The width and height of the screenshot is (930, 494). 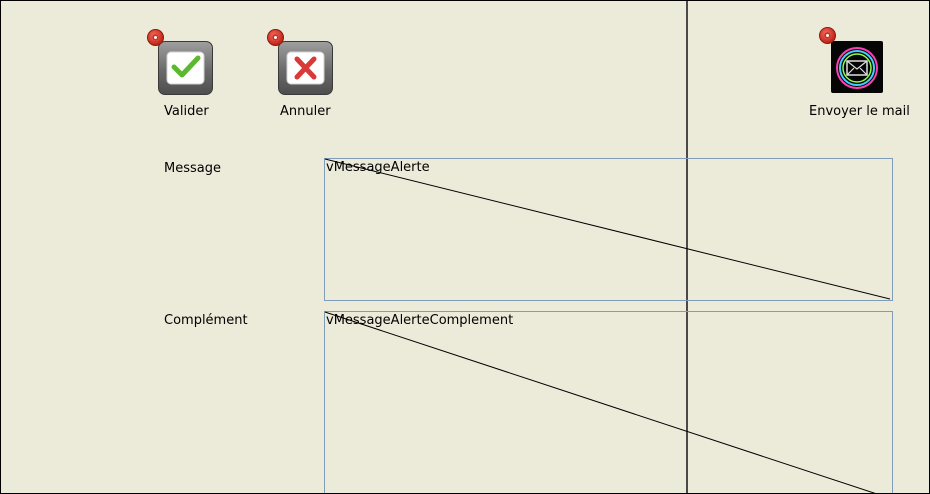 I want to click on complement-label: Complément, so click(x=206, y=320).